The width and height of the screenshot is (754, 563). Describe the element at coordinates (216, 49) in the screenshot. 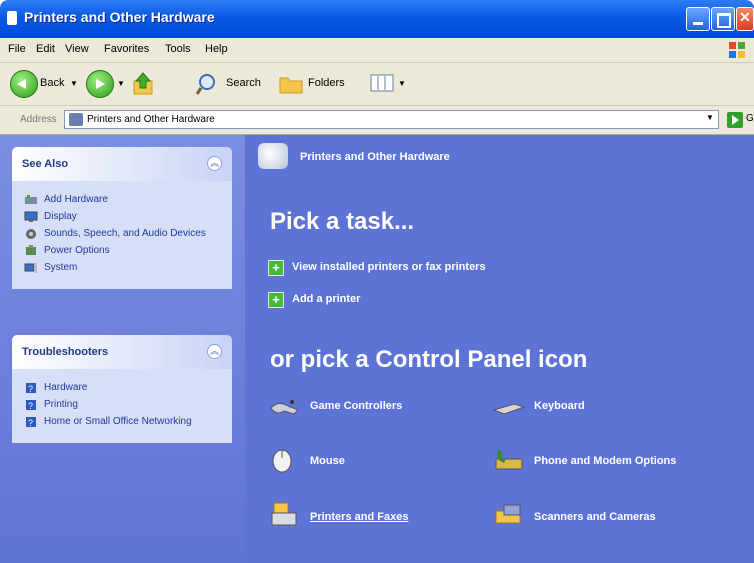

I see `menu-help: Help` at that location.